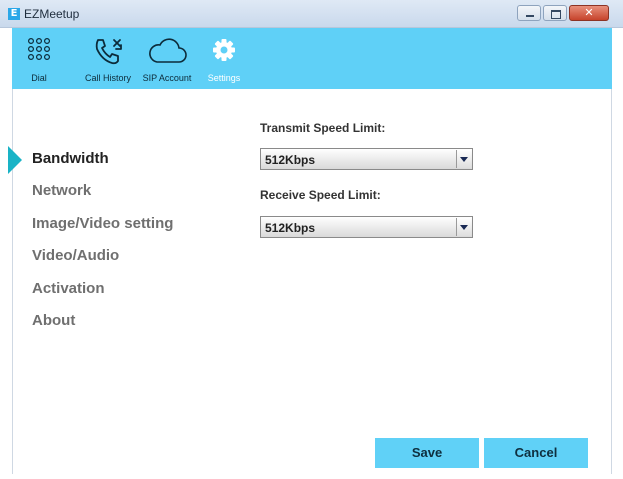  Describe the element at coordinates (70, 158) in the screenshot. I see `sidebar-item-bandwidth: Bandwidth` at that location.